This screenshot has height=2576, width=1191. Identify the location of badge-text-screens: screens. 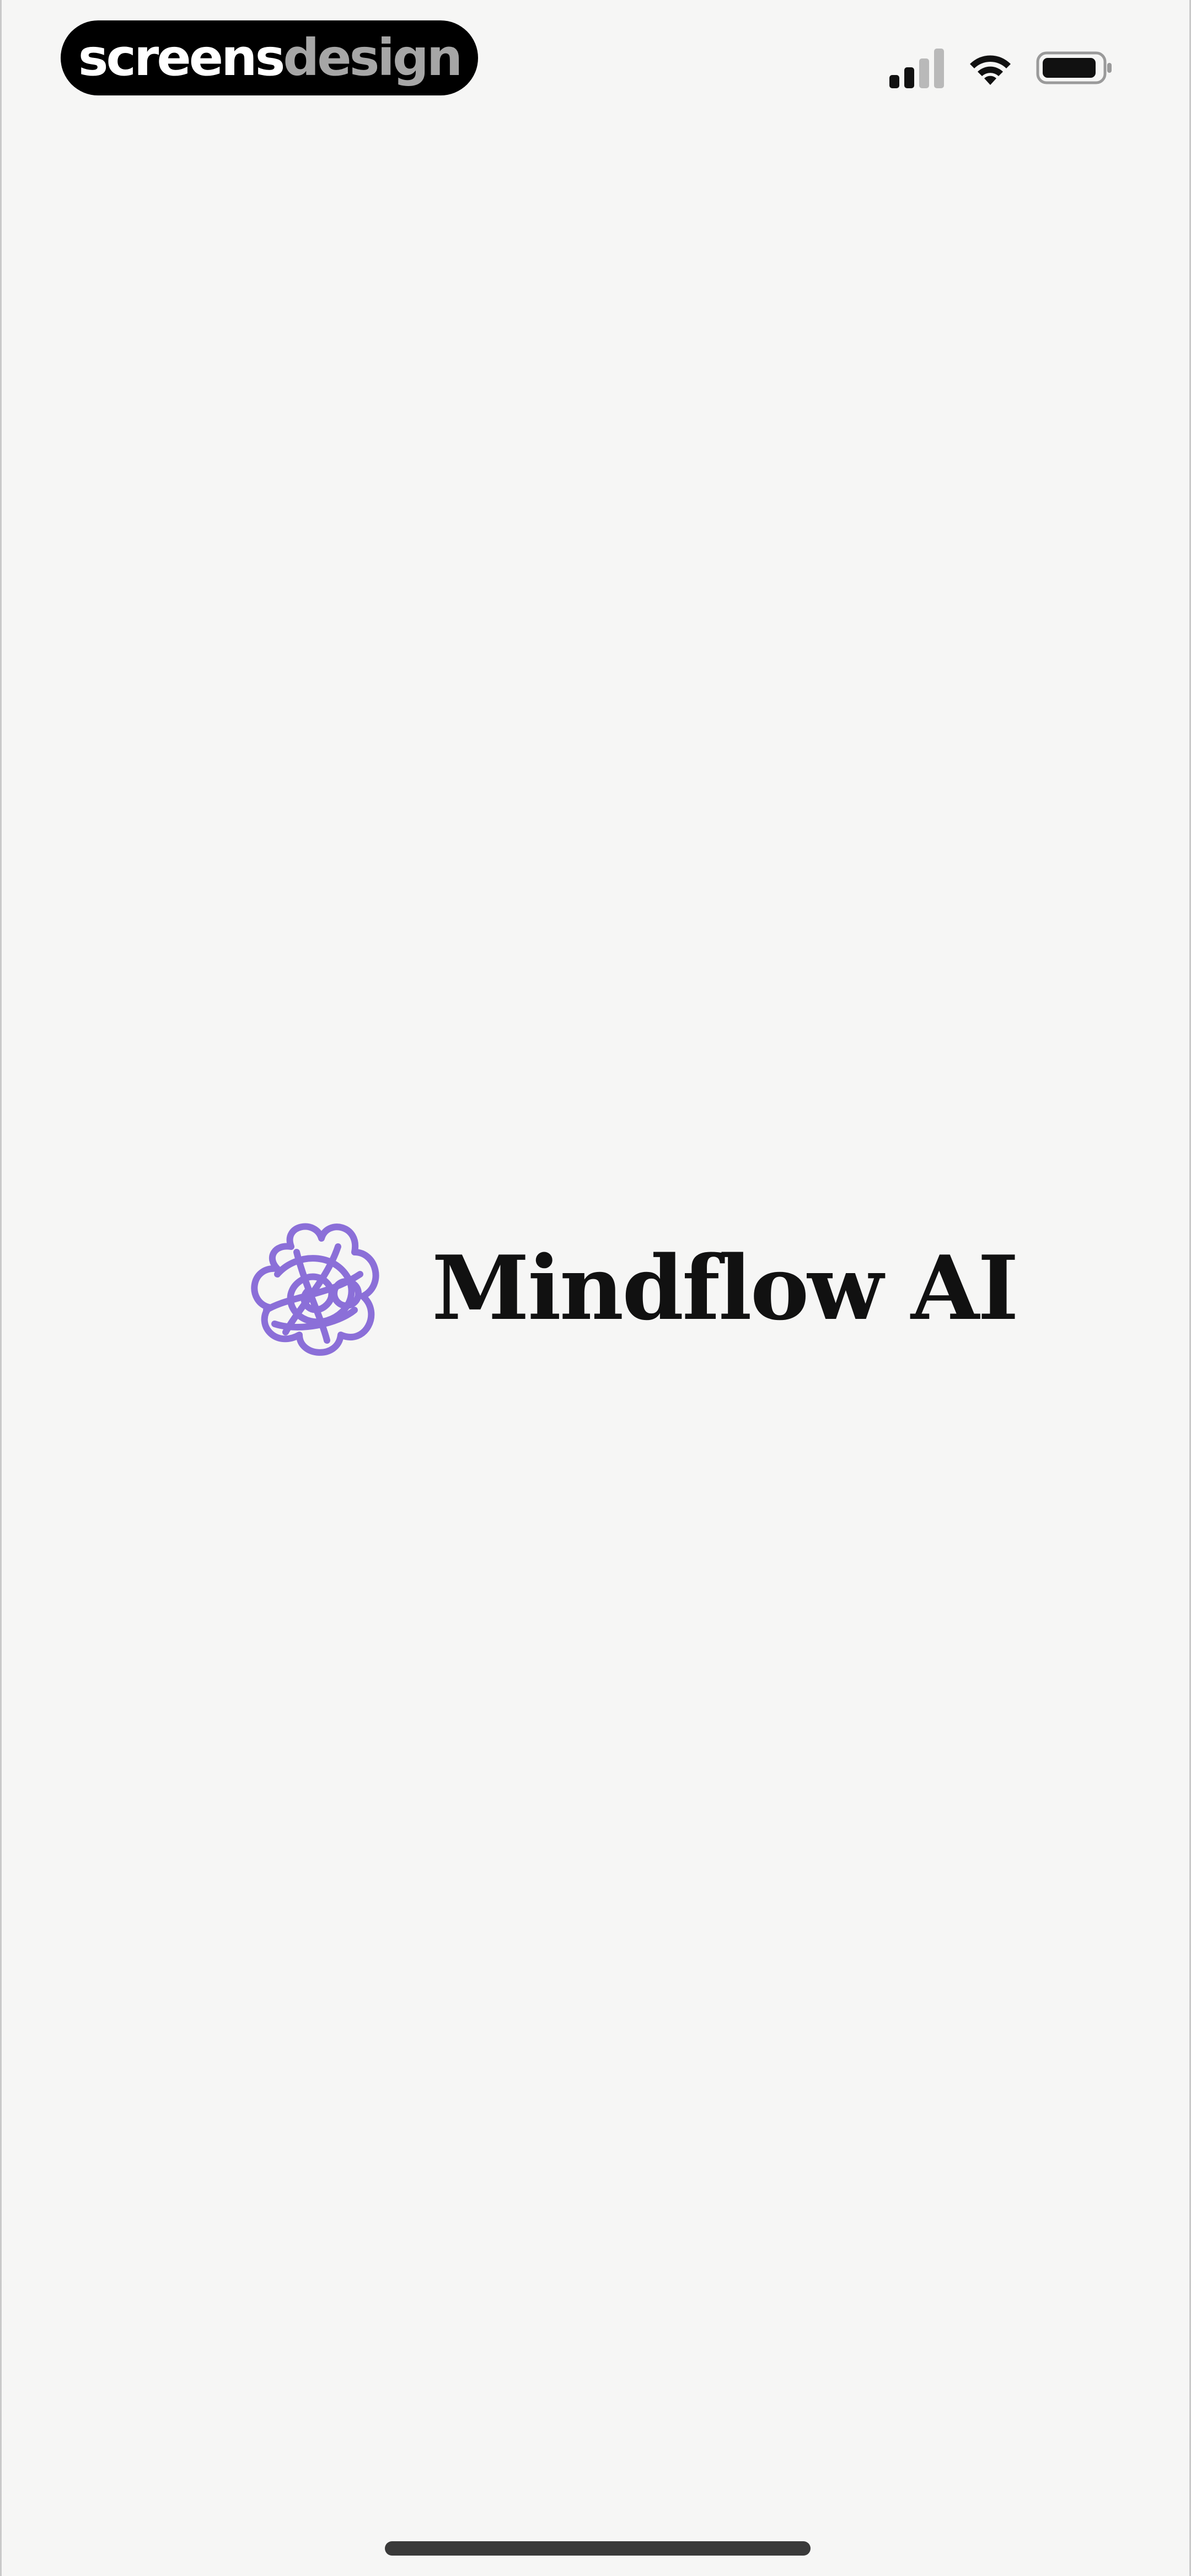
(182, 57).